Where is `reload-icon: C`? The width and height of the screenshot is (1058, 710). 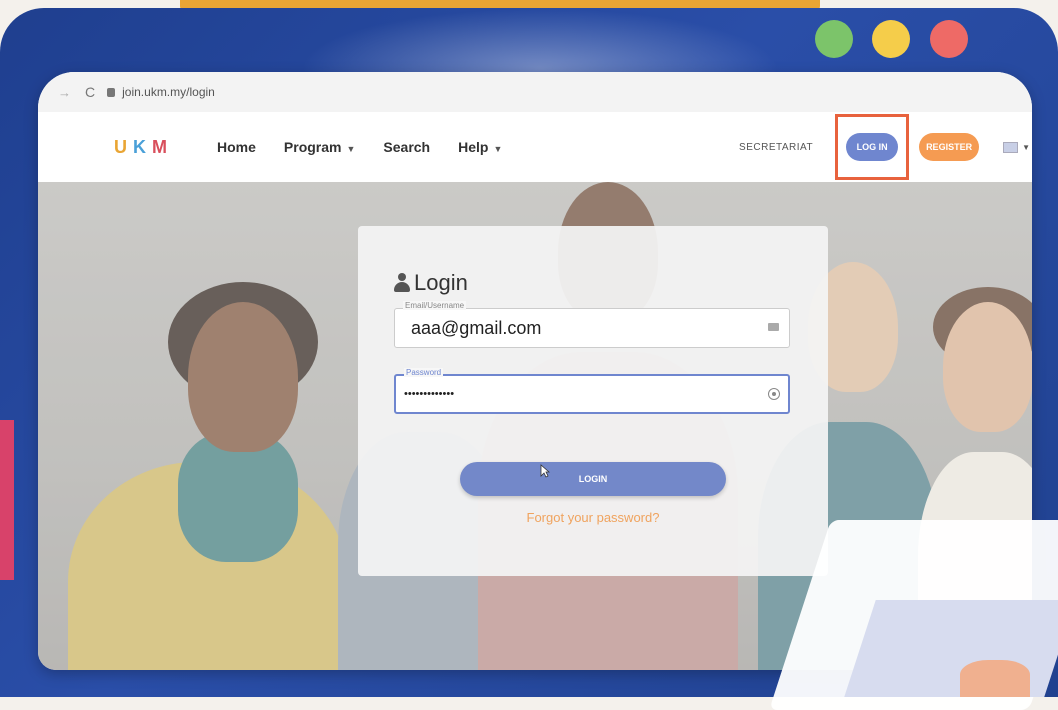
reload-icon: C is located at coordinates (90, 92).